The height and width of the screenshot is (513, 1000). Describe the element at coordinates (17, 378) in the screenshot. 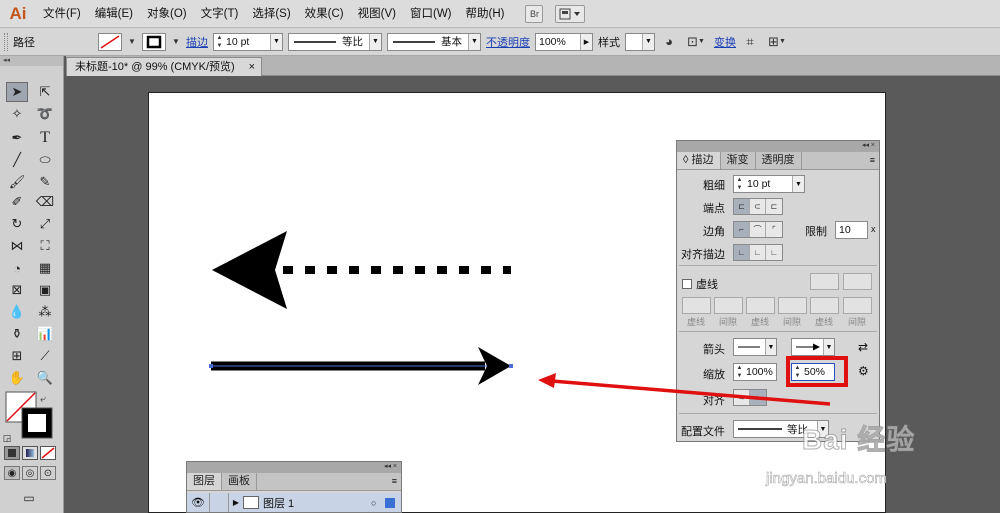

I see `hand-tool-icon: ✋` at that location.